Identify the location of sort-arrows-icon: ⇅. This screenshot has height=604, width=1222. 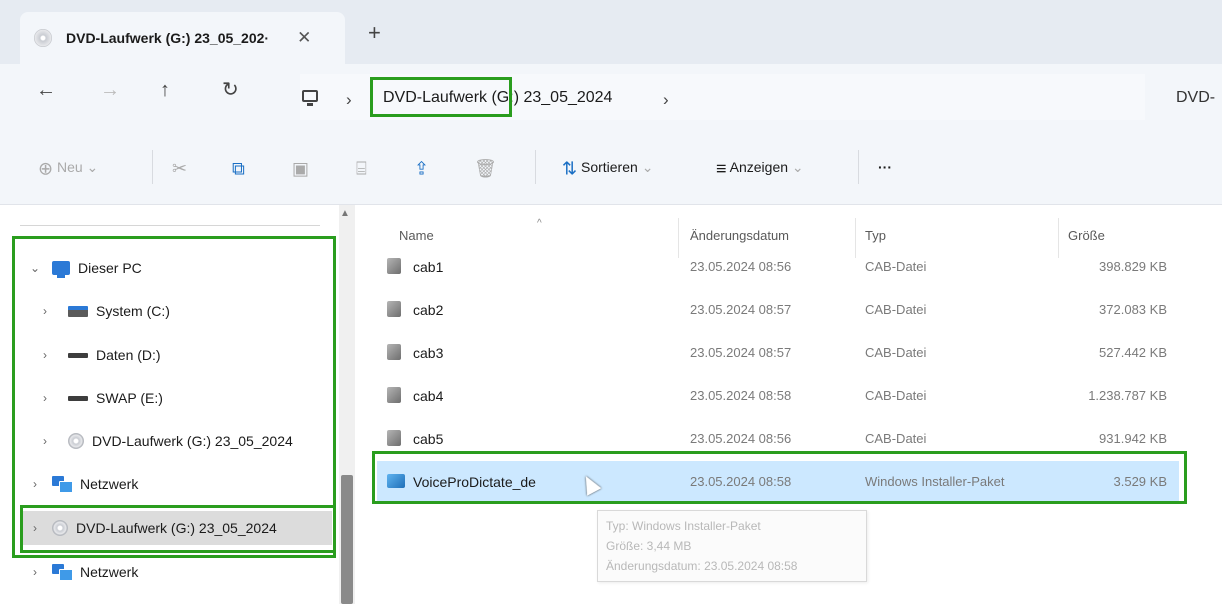
(570, 168).